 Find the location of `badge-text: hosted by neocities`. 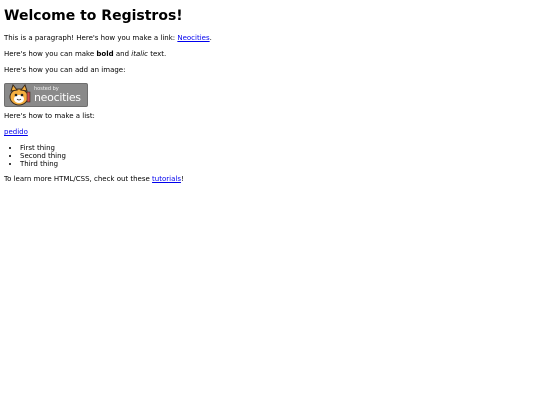

badge-text: hosted by neocities is located at coordinates (57, 95).